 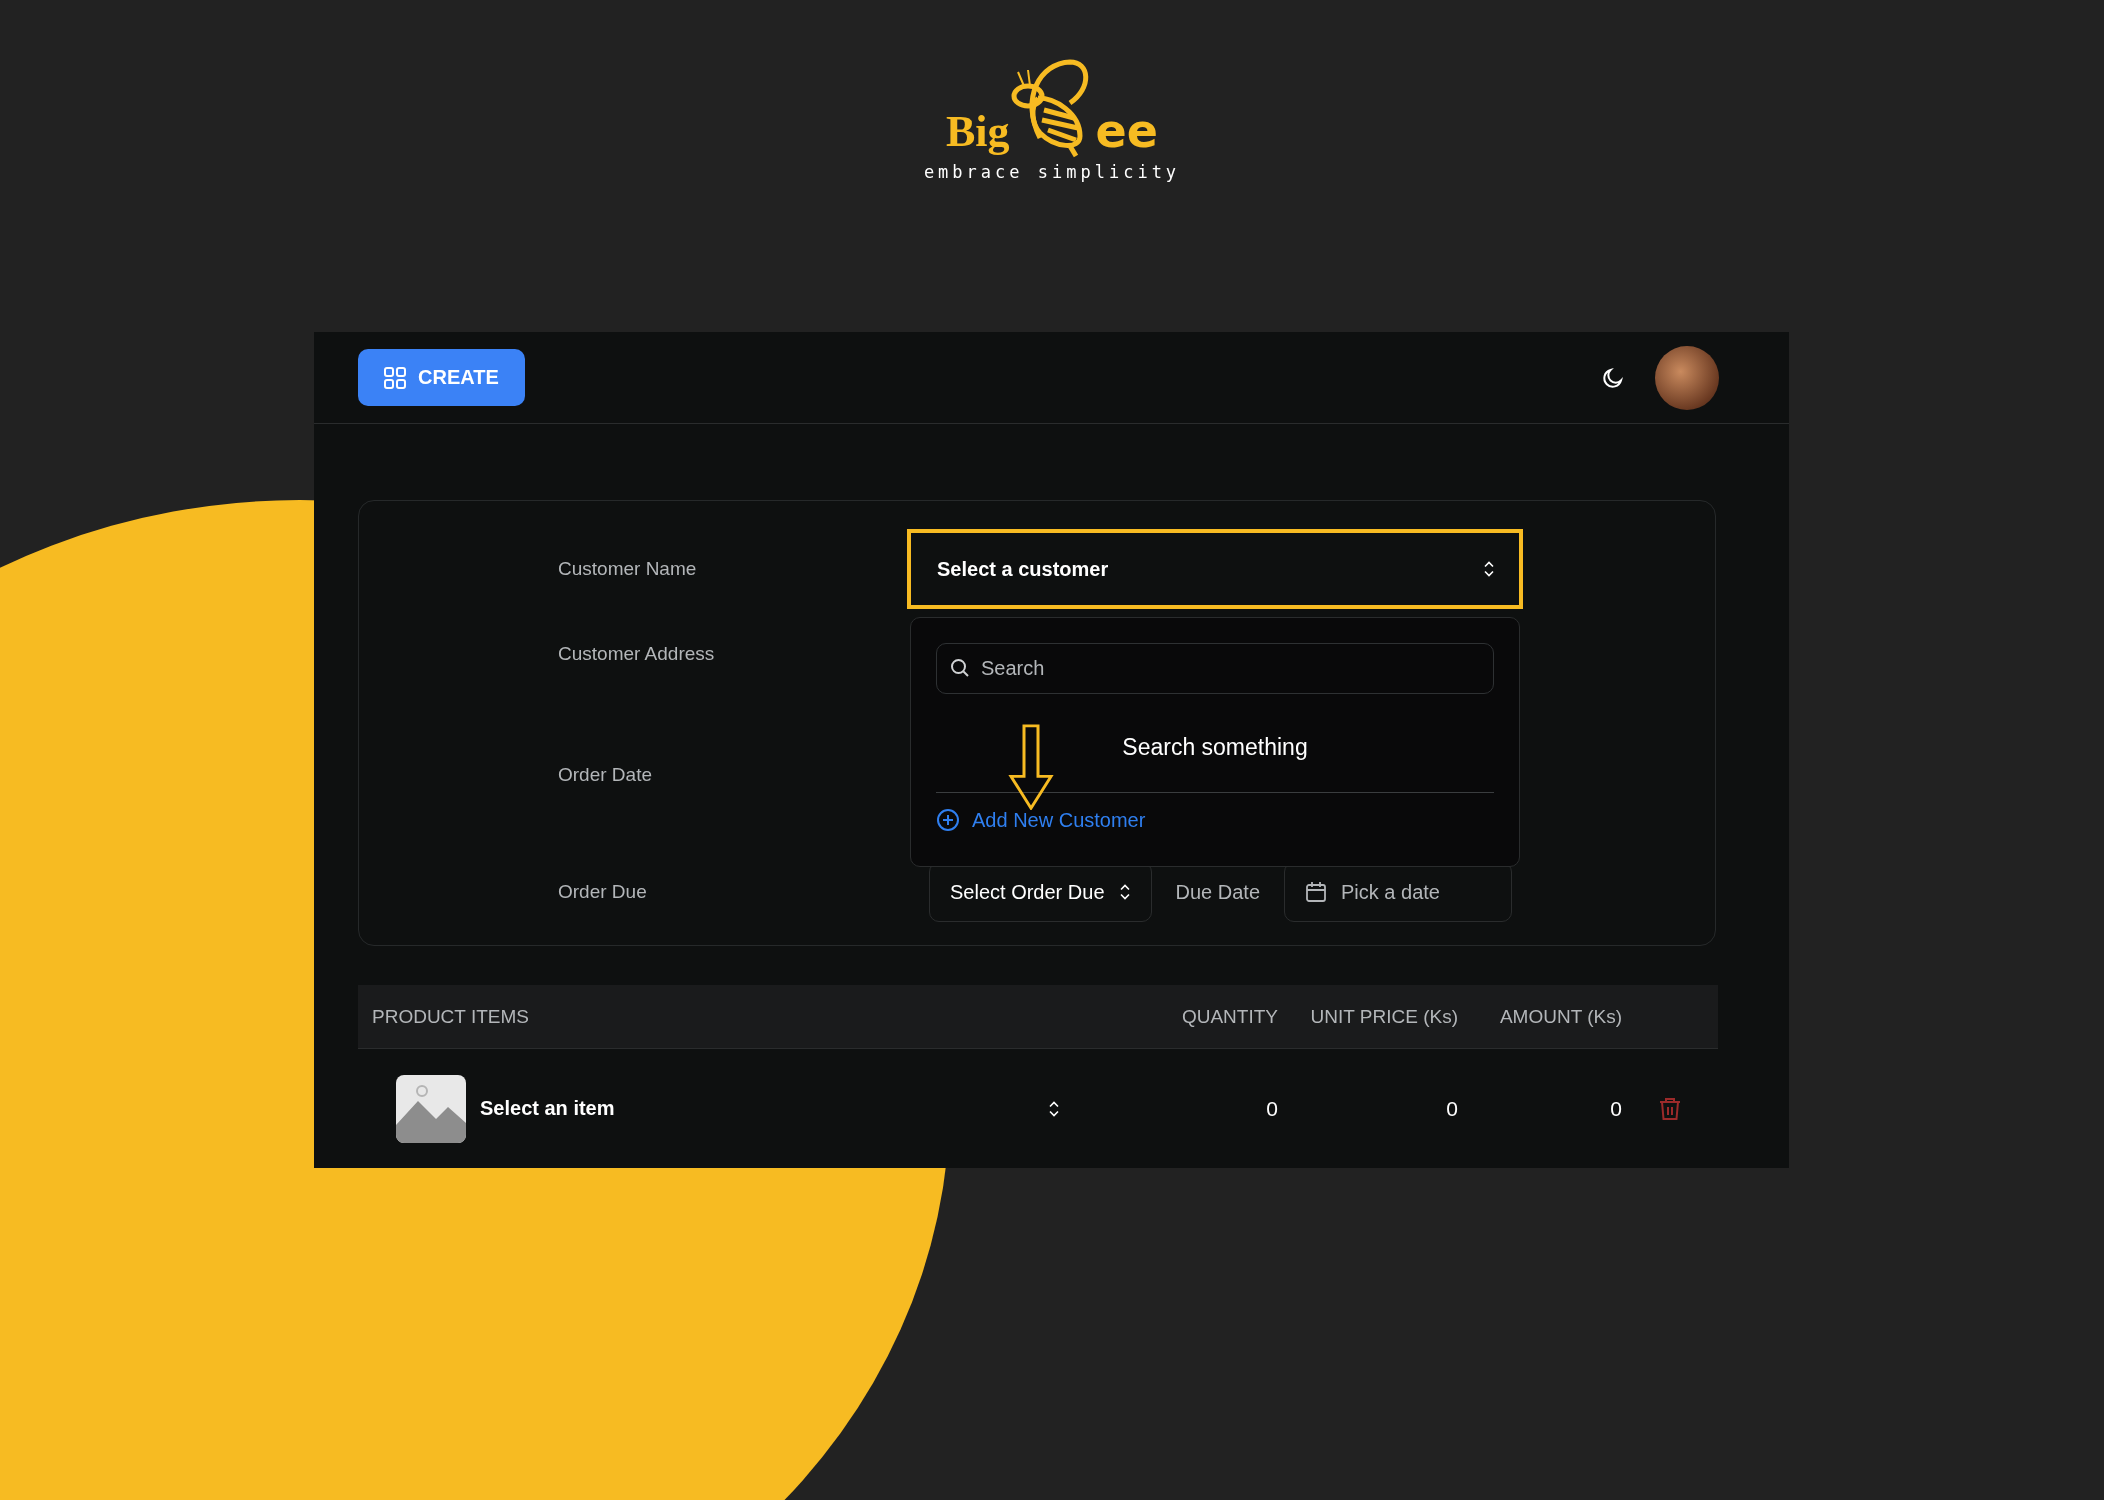 What do you see at coordinates (395, 377) in the screenshot?
I see `grid-icon` at bounding box center [395, 377].